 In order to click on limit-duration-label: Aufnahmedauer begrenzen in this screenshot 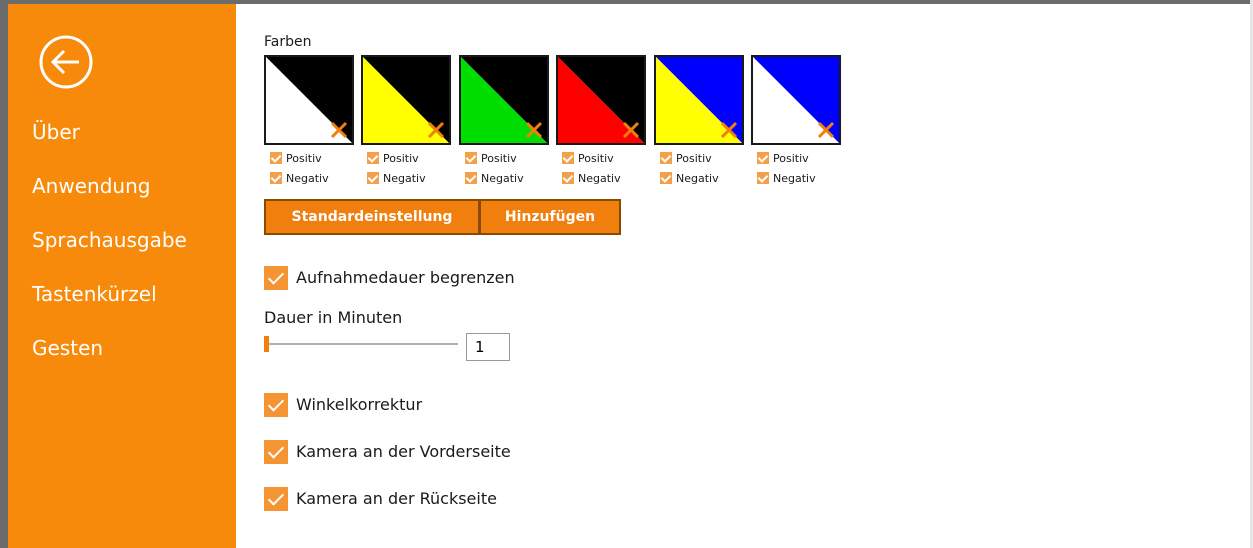, I will do `click(405, 277)`.